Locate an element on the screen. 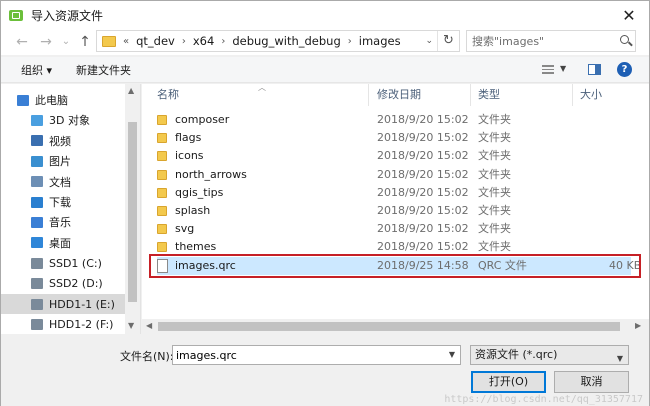 The image size is (650, 406). desktop-icon is located at coordinates (37, 243).